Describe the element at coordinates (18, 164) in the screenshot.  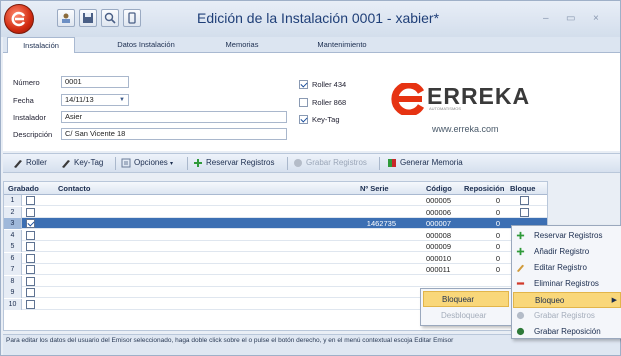
I see `roller-icon` at that location.